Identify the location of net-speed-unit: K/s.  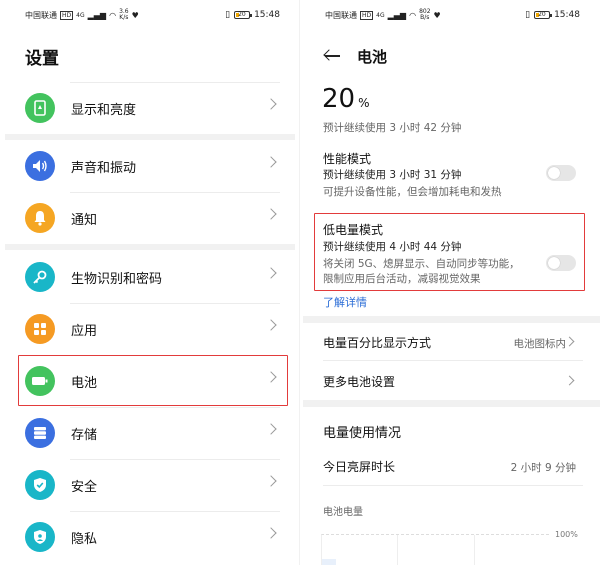
(124, 17).